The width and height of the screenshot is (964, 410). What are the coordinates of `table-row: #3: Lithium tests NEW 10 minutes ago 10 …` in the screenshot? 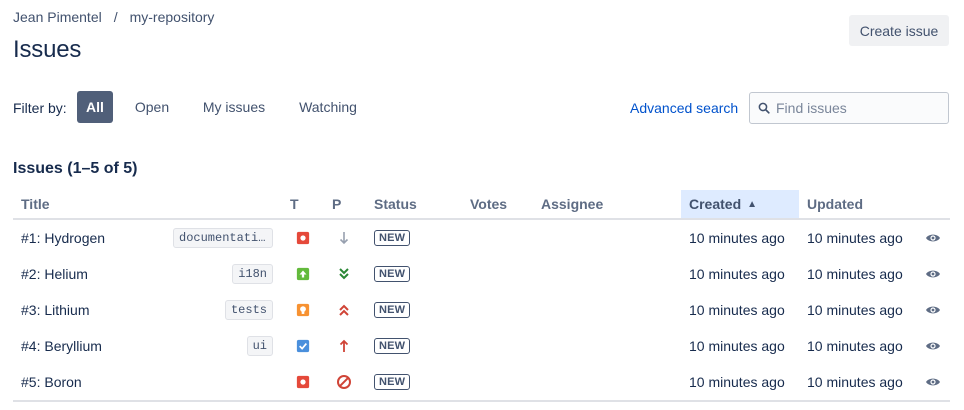 It's located at (481, 310).